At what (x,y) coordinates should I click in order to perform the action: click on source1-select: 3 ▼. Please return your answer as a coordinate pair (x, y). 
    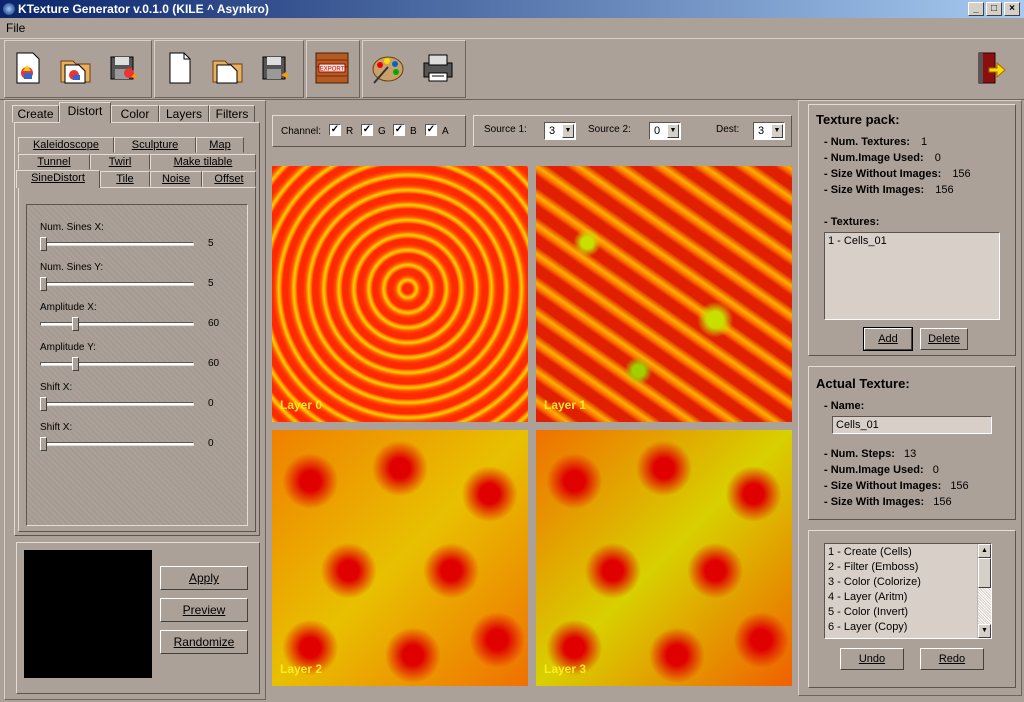
    Looking at the image, I should click on (560, 131).